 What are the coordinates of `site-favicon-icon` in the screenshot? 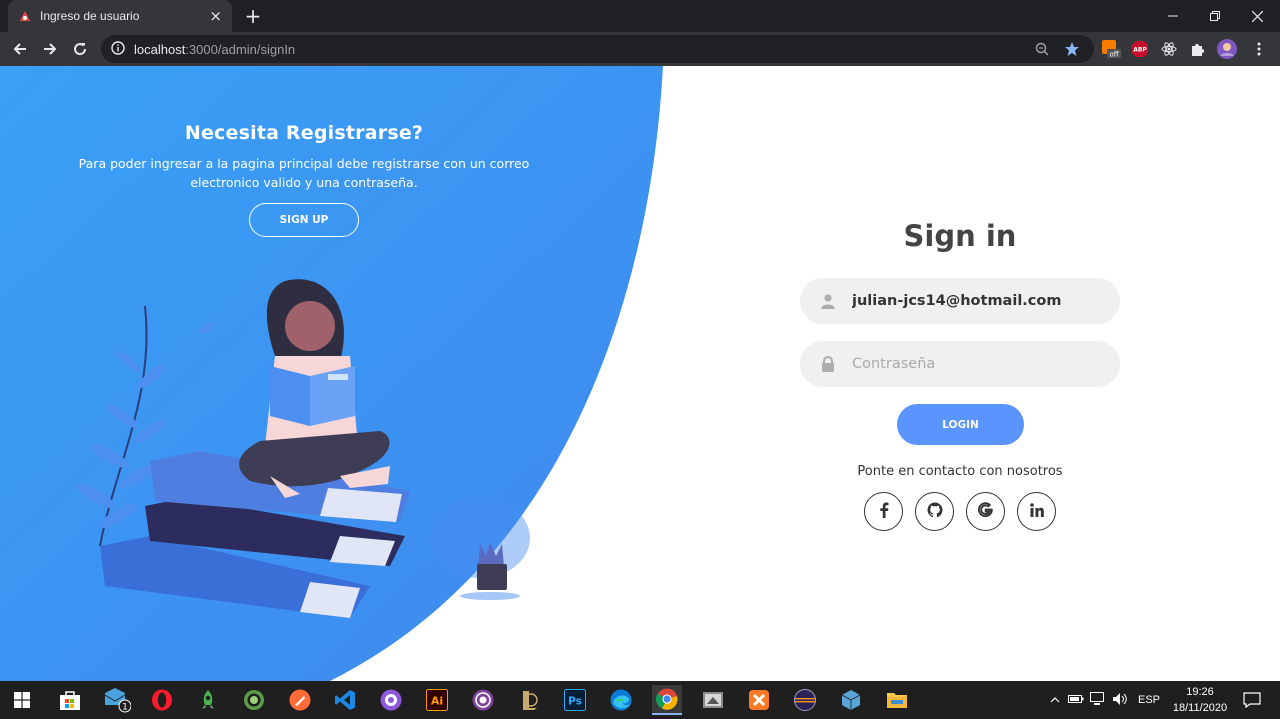 It's located at (25, 16).